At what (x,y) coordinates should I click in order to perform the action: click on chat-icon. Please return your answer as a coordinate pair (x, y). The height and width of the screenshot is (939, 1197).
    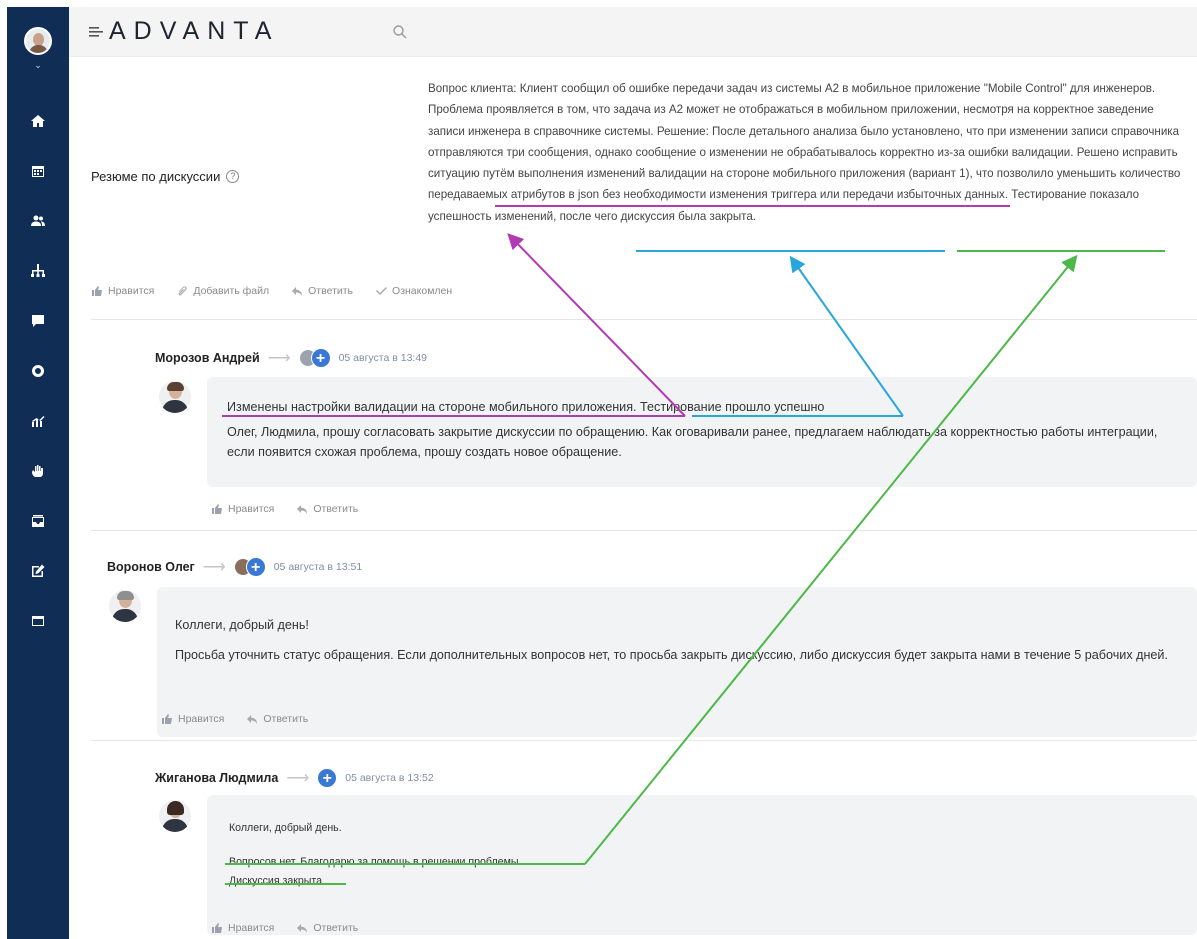
    Looking at the image, I should click on (38, 321).